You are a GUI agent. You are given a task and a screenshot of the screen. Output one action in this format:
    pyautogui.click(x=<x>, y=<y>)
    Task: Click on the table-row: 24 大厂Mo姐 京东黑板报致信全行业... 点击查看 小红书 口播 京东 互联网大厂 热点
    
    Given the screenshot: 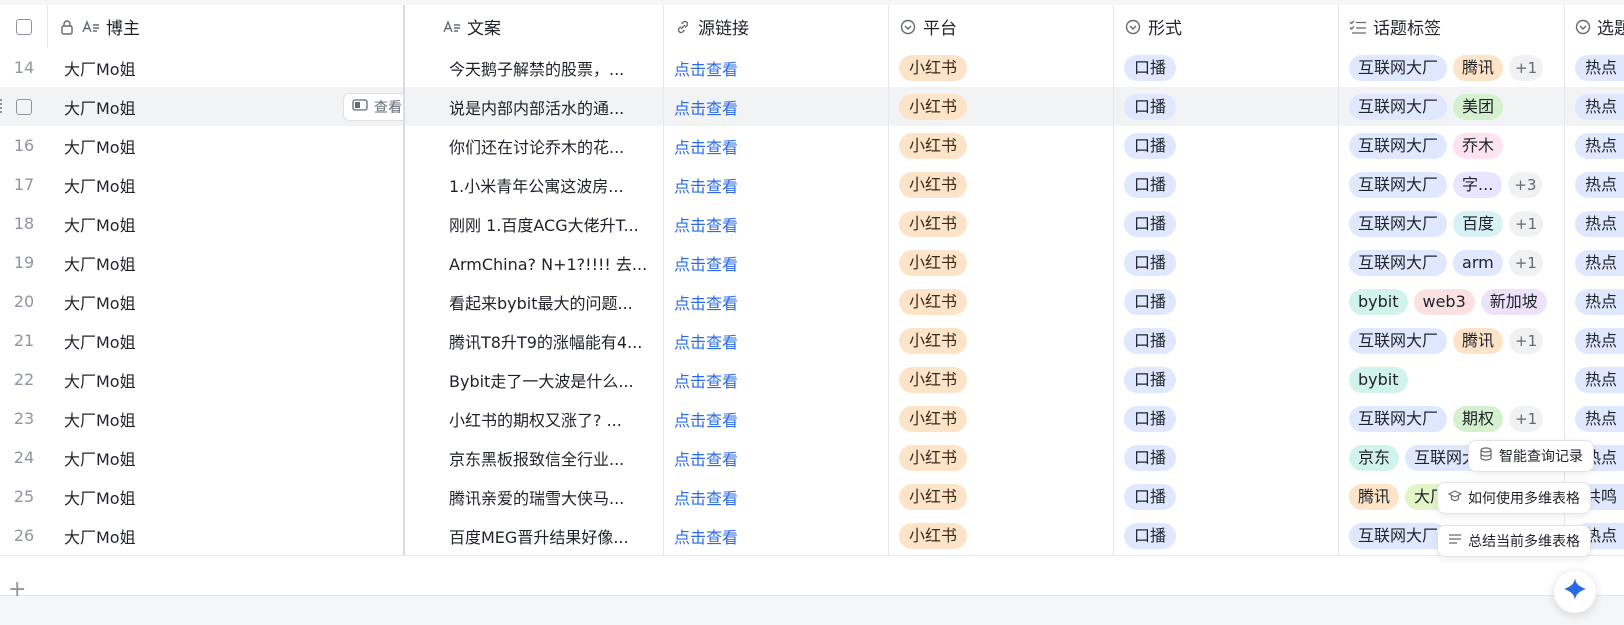 What is the action you would take?
    pyautogui.click(x=812, y=458)
    